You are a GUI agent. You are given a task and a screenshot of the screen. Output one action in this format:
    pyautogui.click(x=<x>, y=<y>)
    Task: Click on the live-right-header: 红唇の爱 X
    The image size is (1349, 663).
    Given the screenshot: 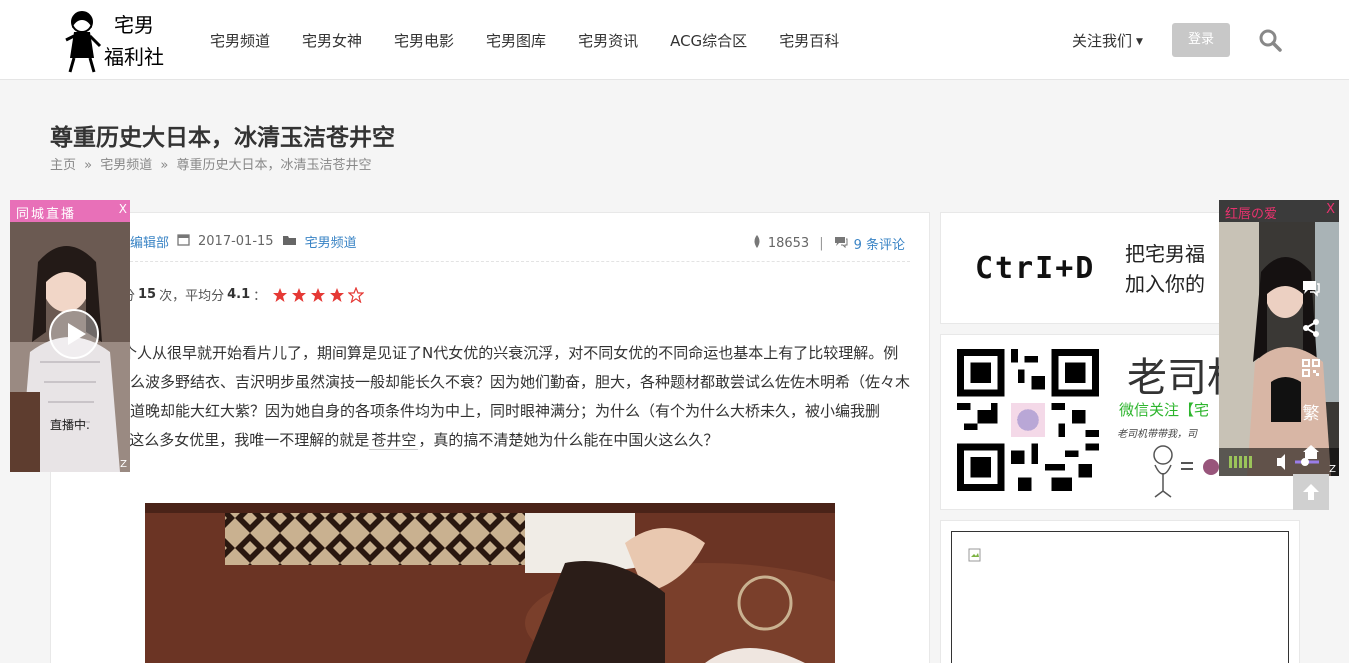 What is the action you would take?
    pyautogui.click(x=1279, y=211)
    